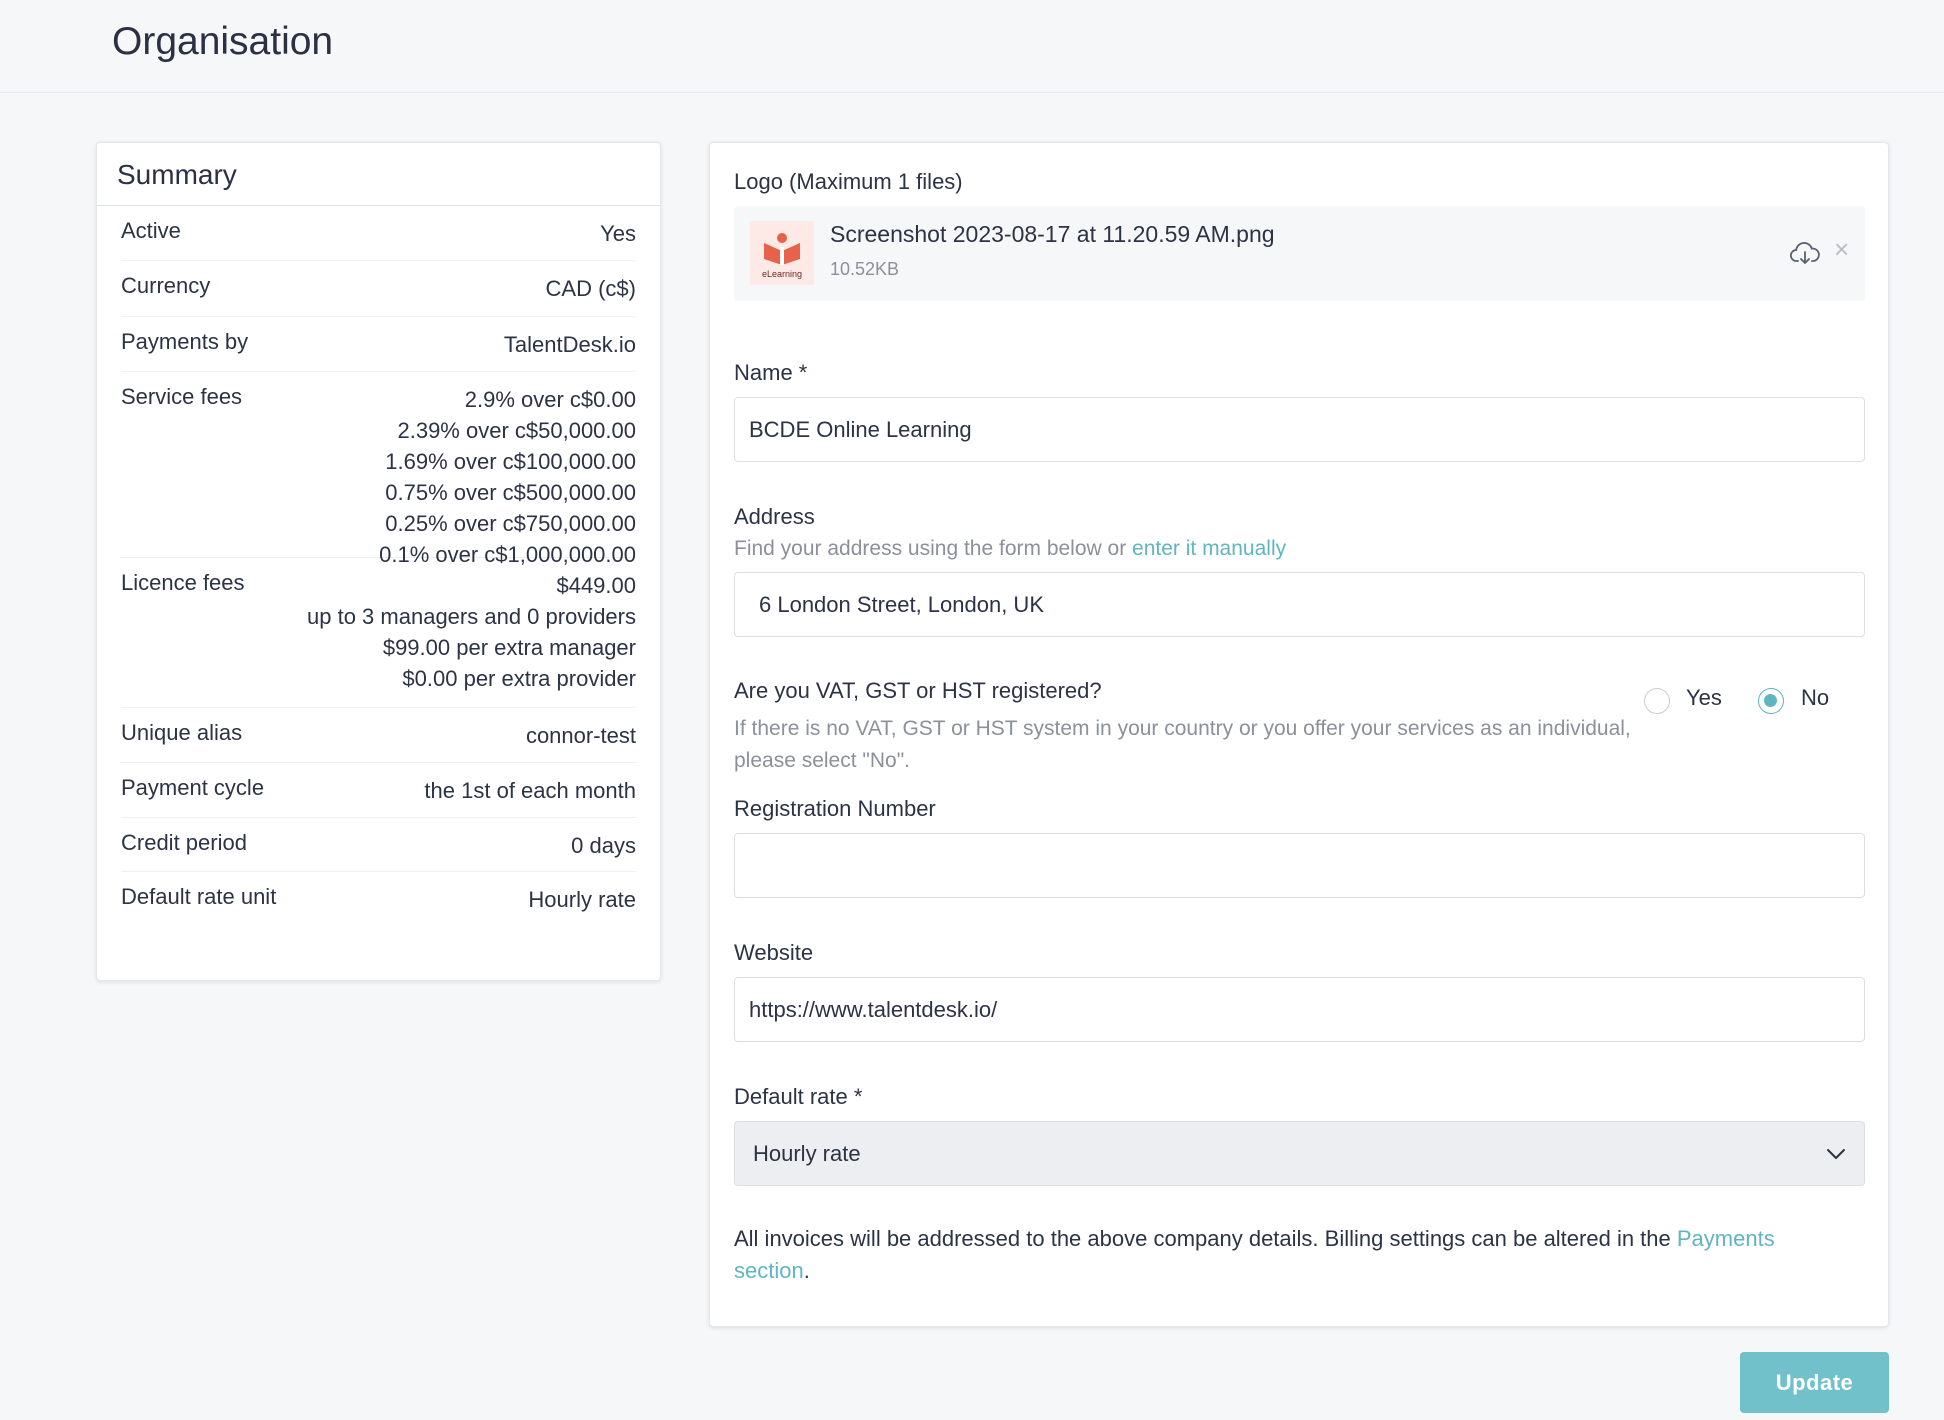 The width and height of the screenshot is (1944, 1420). What do you see at coordinates (569, 344) in the screenshot?
I see `summary-value-line: TalentDesk.io` at bounding box center [569, 344].